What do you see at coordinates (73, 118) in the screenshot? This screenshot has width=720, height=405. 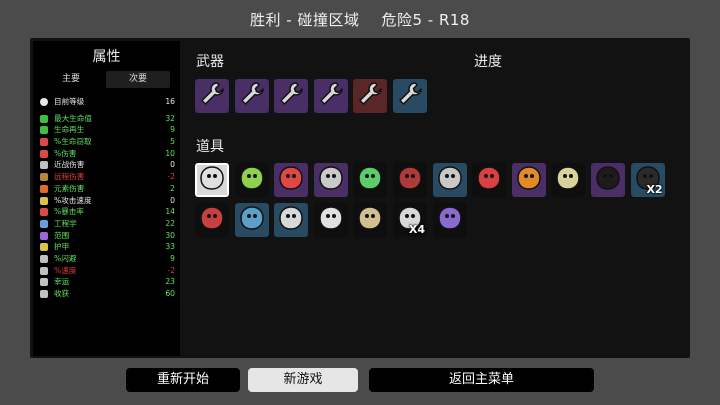 I see `stat-label: 最大生命值` at bounding box center [73, 118].